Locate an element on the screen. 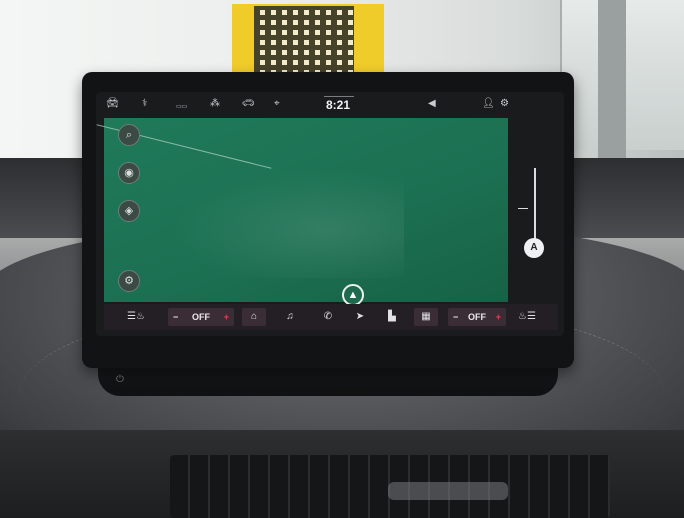  temp-right-value: OFF is located at coordinates (477, 317).